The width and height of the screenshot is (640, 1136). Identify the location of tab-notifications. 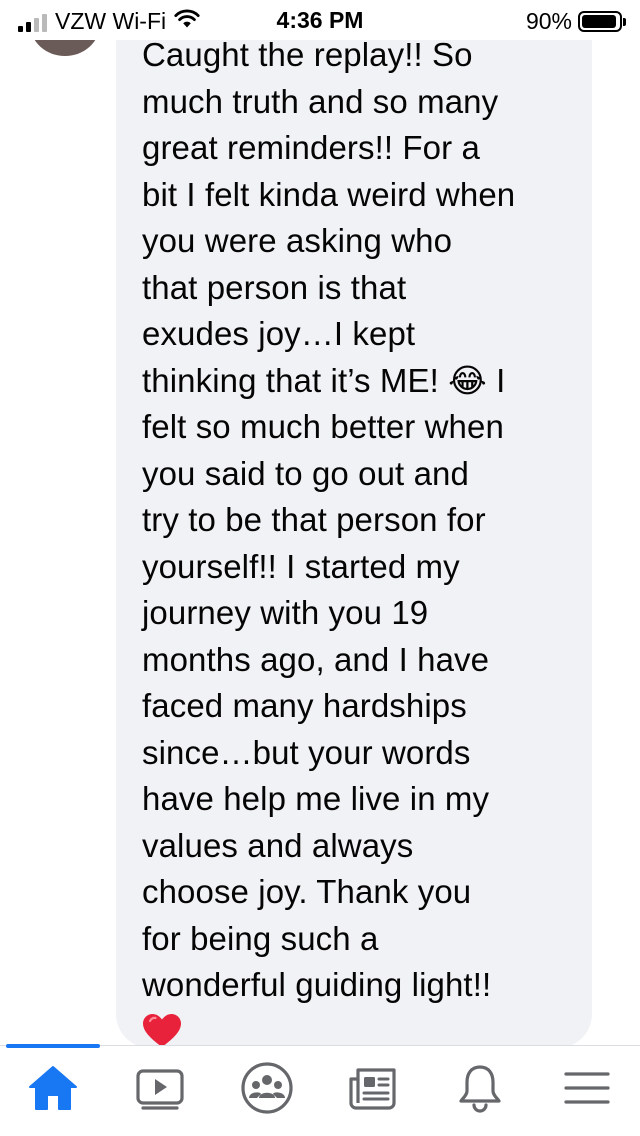
(480, 1088).